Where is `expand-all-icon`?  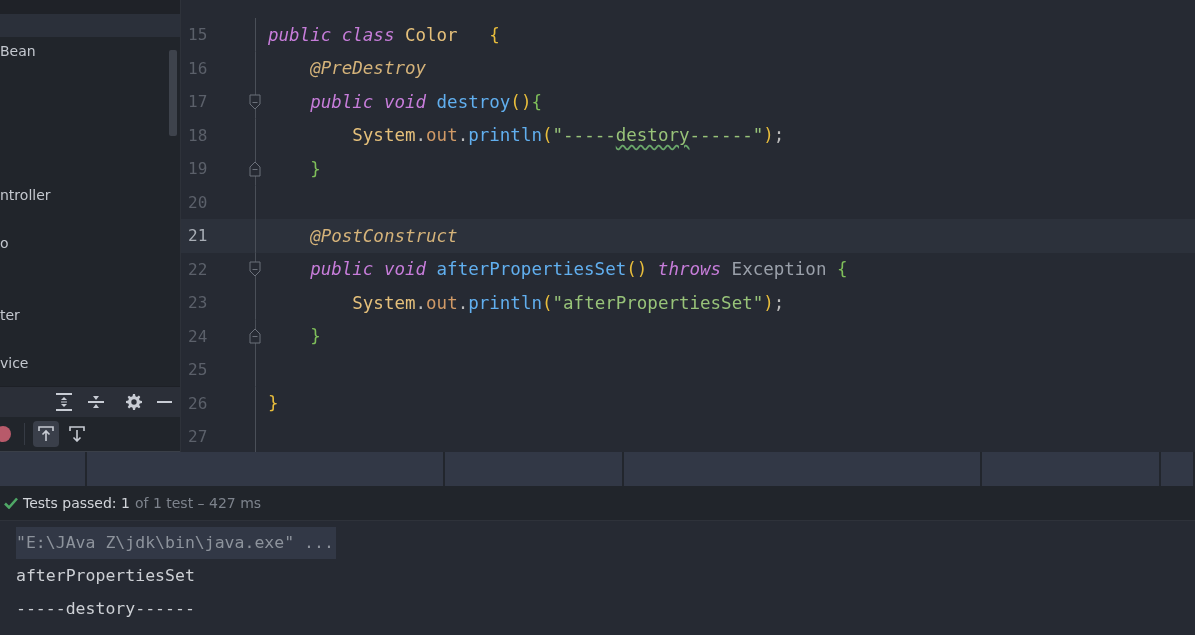 expand-all-icon is located at coordinates (64, 402).